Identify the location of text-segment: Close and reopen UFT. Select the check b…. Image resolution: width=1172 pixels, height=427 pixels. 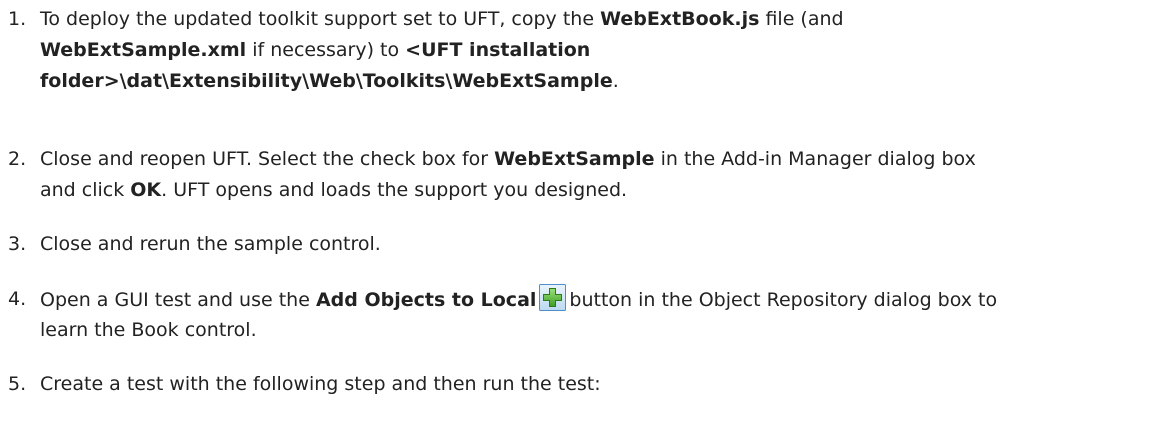
(267, 159).